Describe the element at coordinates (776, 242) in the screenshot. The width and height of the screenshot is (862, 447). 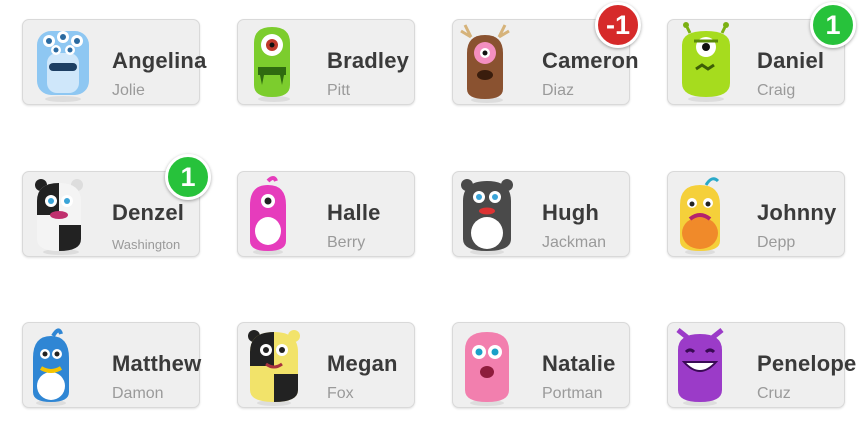
I see `student-last-name: Depp` at that location.